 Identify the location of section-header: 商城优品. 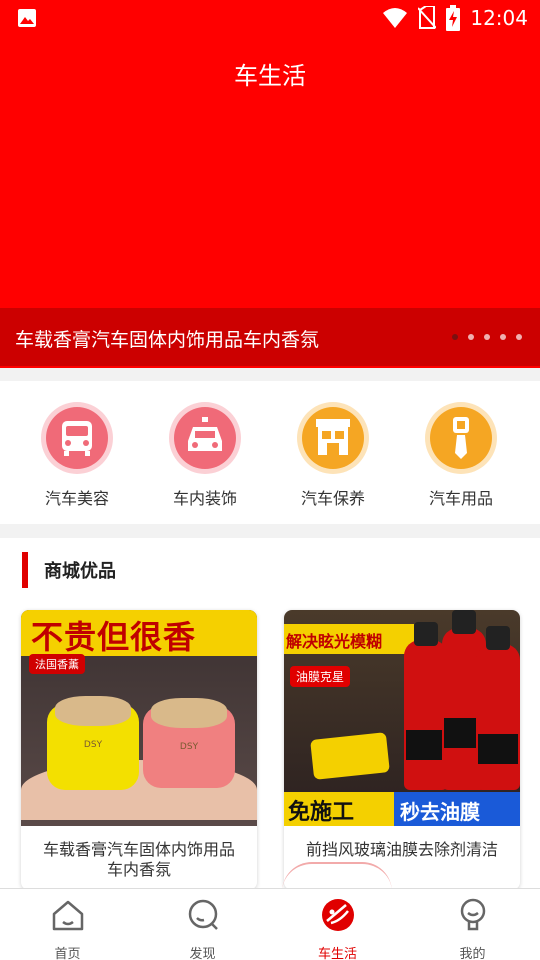
(69, 570).